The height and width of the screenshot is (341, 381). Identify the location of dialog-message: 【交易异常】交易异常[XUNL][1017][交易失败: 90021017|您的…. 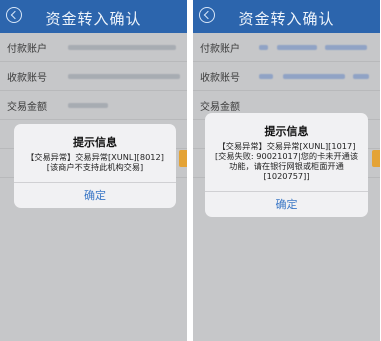
(286, 161).